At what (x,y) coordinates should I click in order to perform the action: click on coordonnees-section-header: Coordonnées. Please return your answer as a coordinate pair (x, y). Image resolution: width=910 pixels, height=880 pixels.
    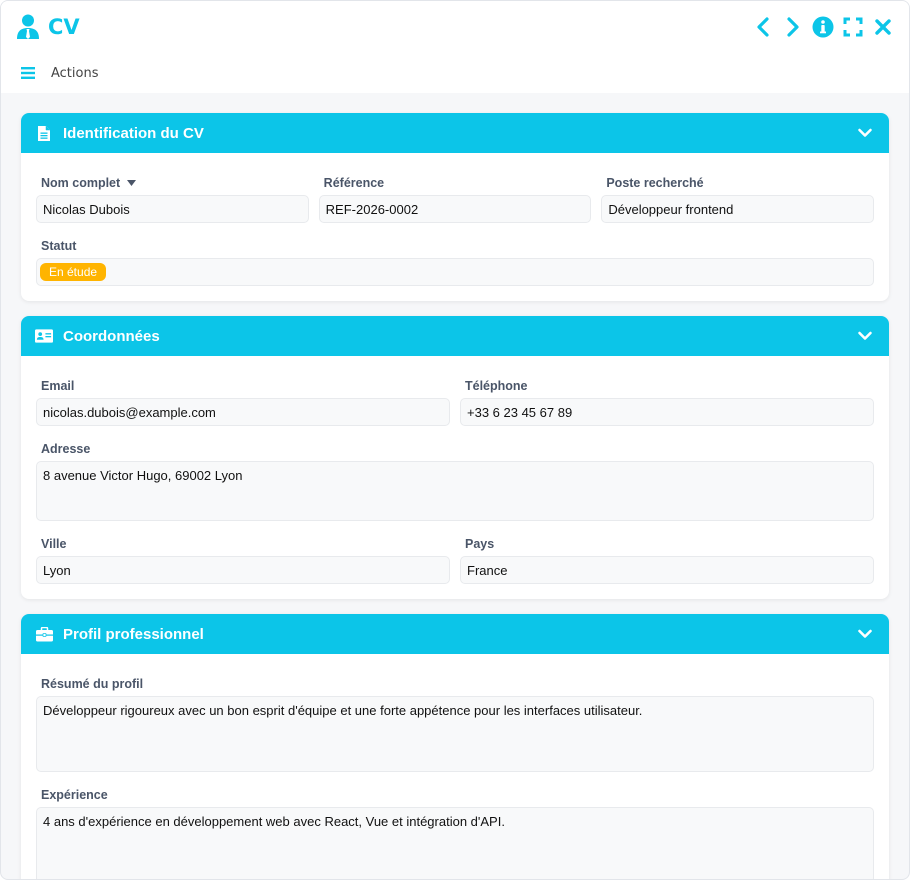
    Looking at the image, I should click on (455, 336).